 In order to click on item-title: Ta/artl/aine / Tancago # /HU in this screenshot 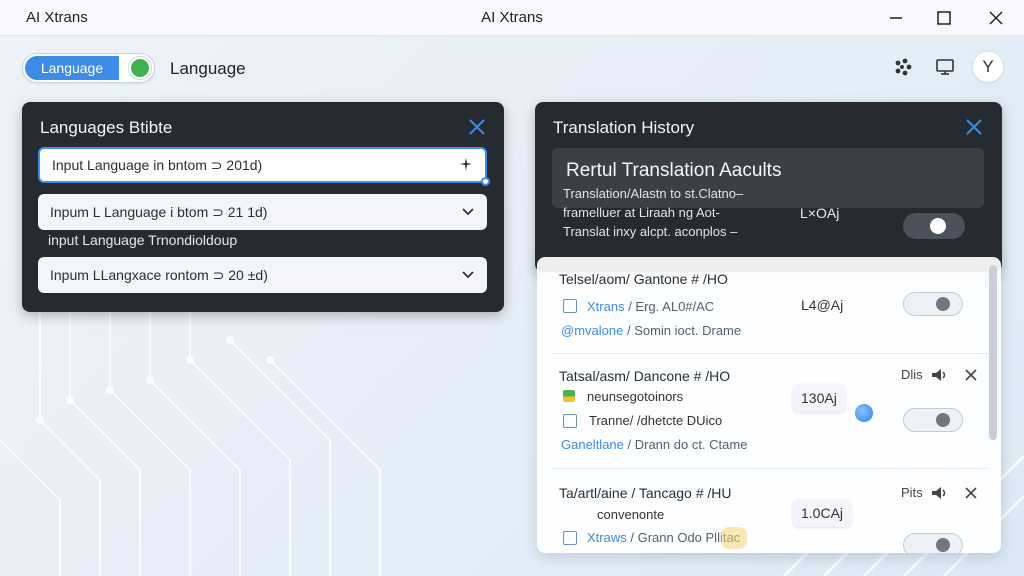, I will do `click(645, 493)`.